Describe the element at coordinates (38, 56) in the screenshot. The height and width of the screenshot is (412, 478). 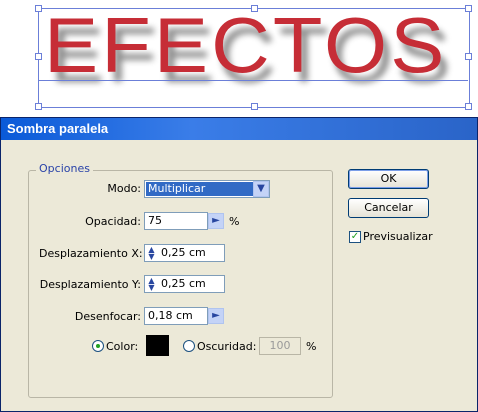
I see `resize-handle-left` at that location.